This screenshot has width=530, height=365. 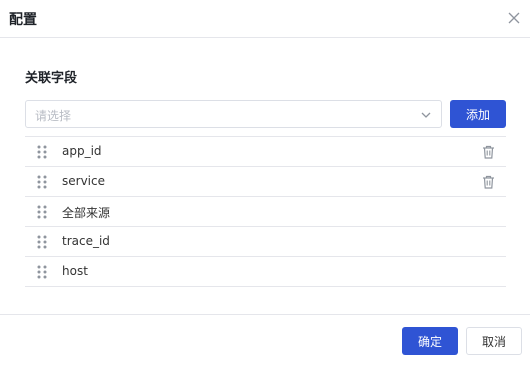 I want to click on field-row: app_id, so click(x=265, y=152).